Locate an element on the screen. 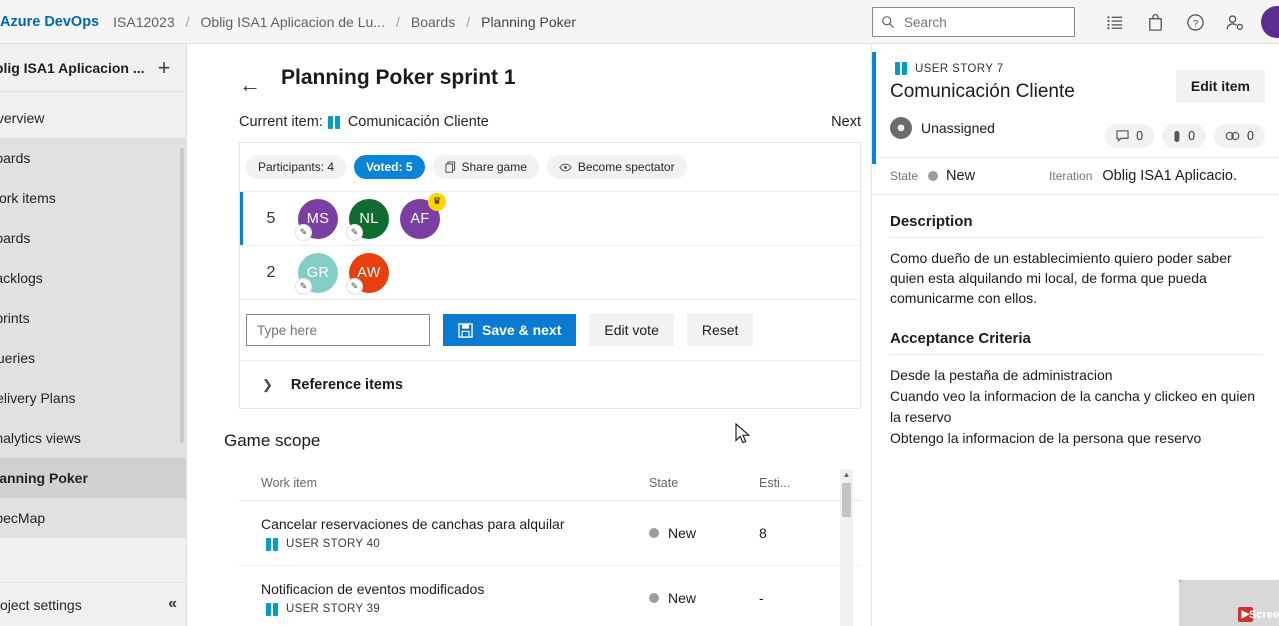  sidebar-item-queries: Queries is located at coordinates (93, 358).